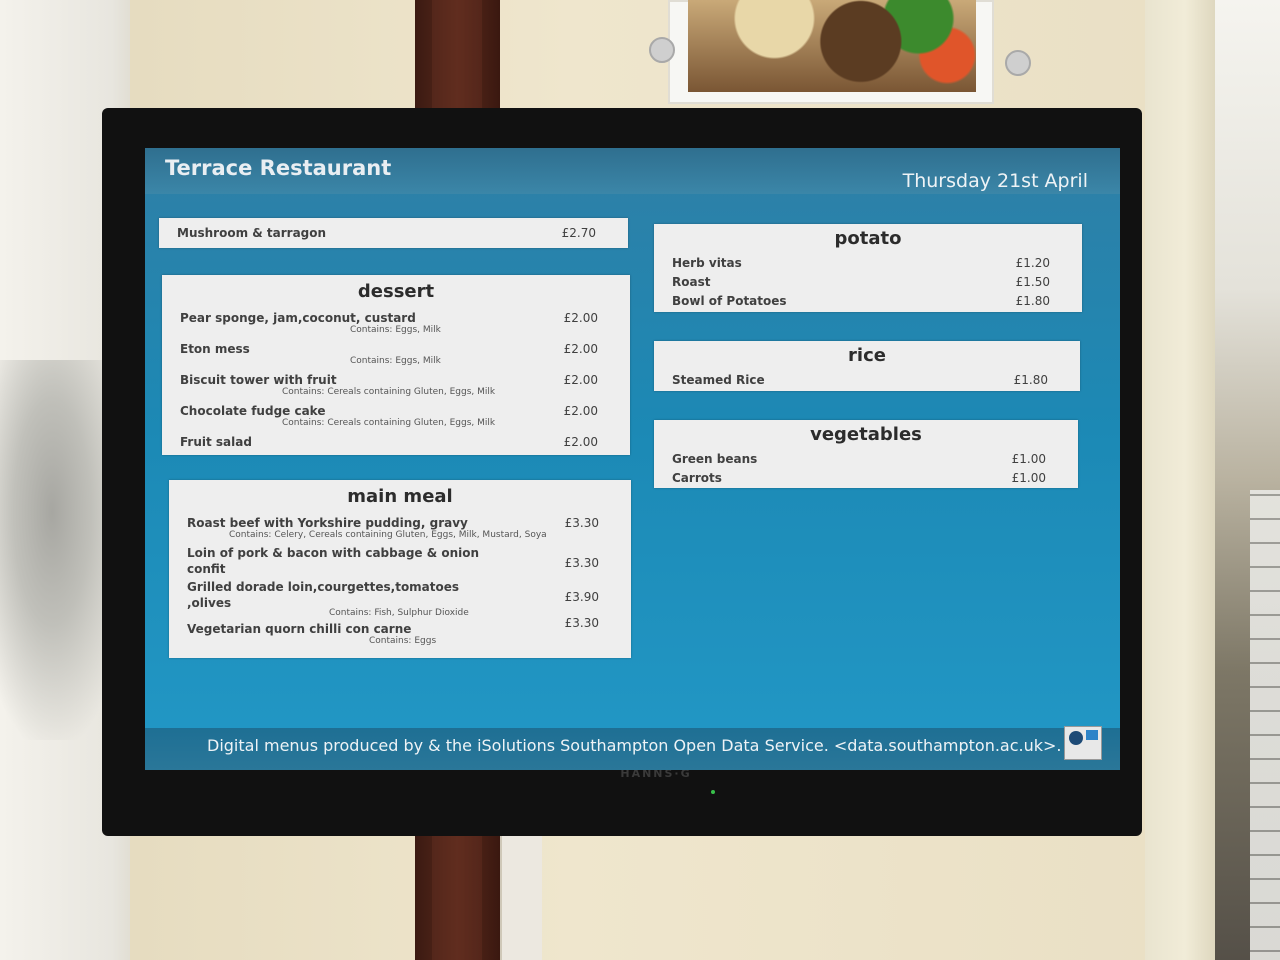 The image size is (1280, 960). I want to click on item-name: Vegetarian quorn chilli con carne, so click(299, 629).